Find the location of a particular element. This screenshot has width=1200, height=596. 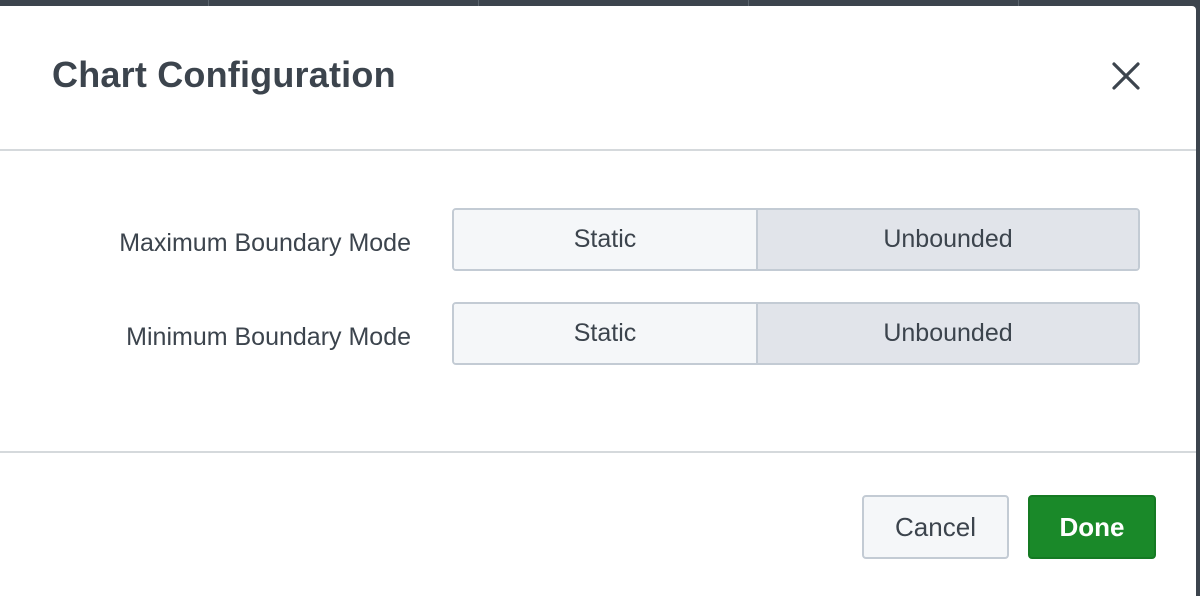

dialog-title: Chart Configuration is located at coordinates (224, 74).